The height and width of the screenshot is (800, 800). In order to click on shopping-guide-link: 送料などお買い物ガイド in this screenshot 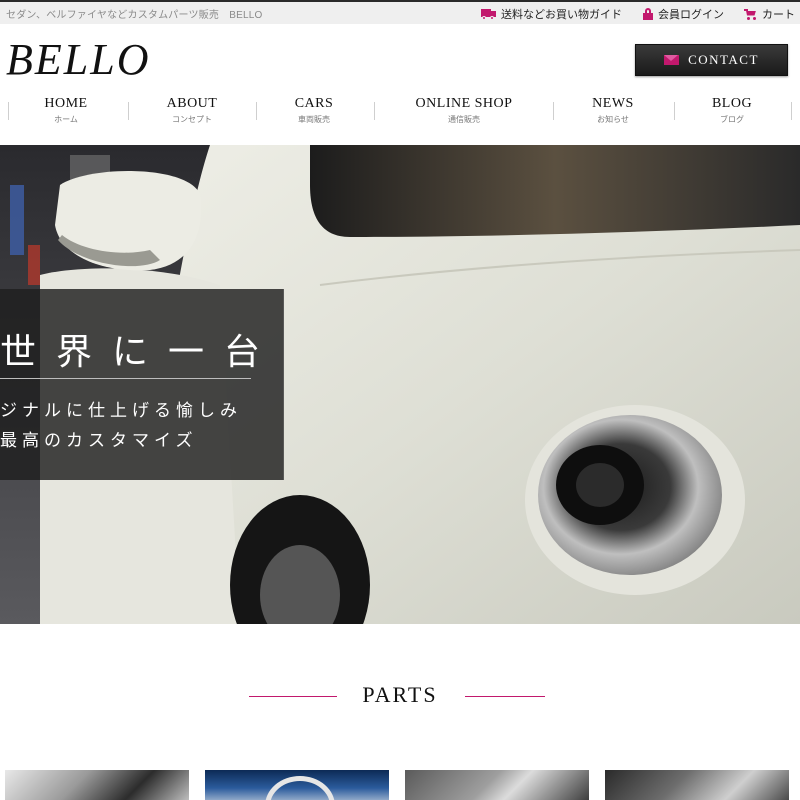, I will do `click(551, 14)`.